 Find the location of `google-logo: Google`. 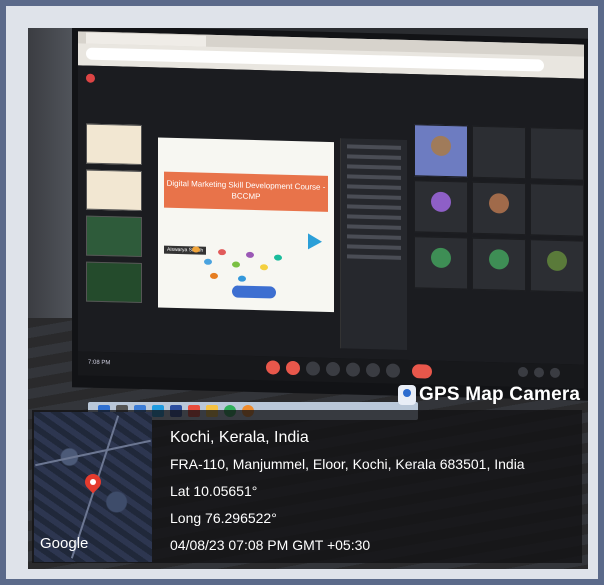

google-logo: Google is located at coordinates (64, 543).